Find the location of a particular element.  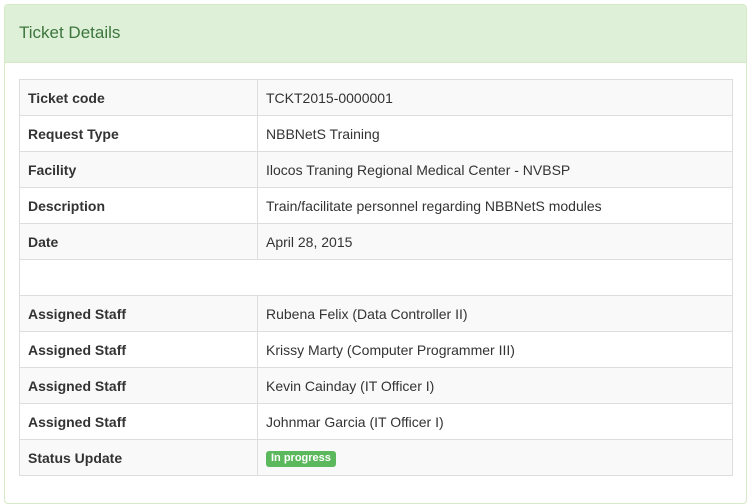

table-row-ticket-code: Ticket code TCKT2015-0000001 is located at coordinates (376, 97).